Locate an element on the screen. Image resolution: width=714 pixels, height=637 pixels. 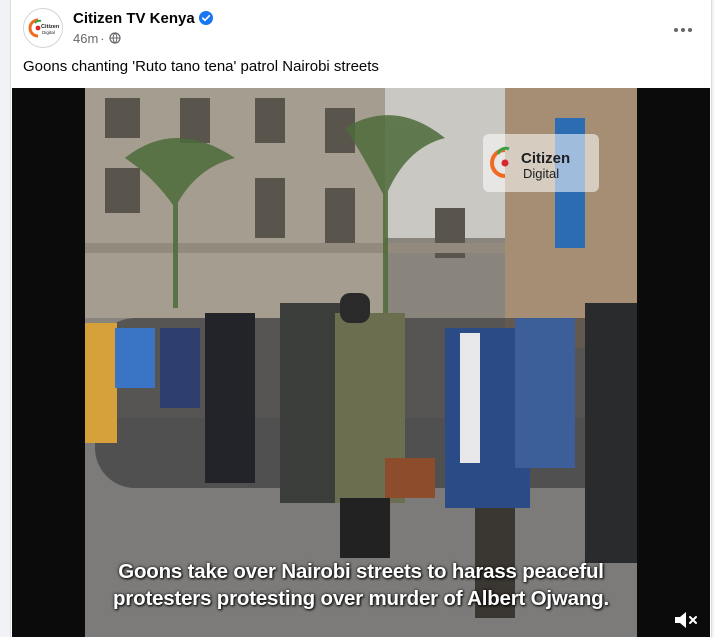
citizen-digital-logo: Citizen Digital is located at coordinates (43, 28).